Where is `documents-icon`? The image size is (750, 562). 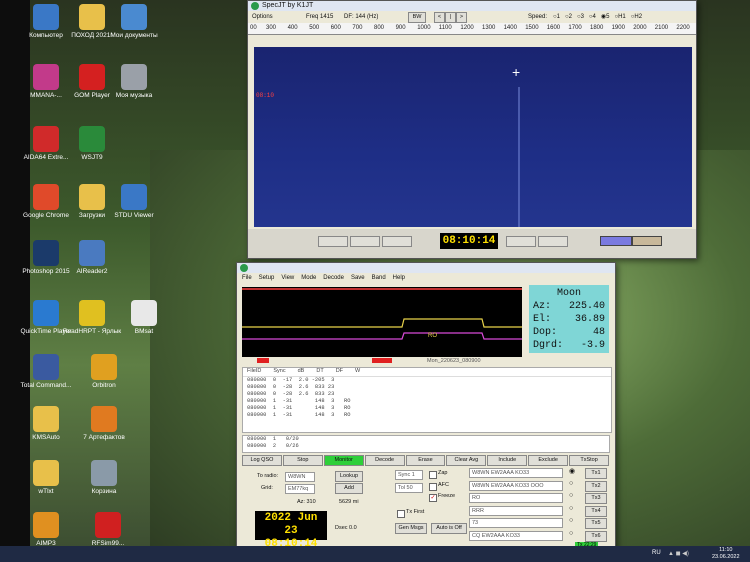
documents-icon is located at coordinates (134, 17).